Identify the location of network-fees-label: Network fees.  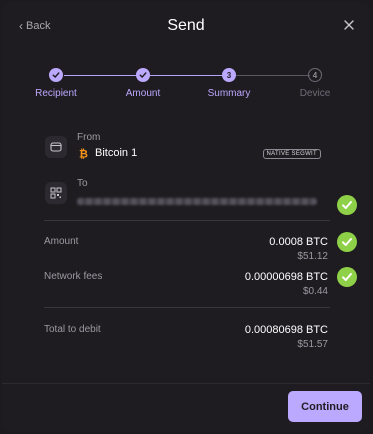
(73, 276).